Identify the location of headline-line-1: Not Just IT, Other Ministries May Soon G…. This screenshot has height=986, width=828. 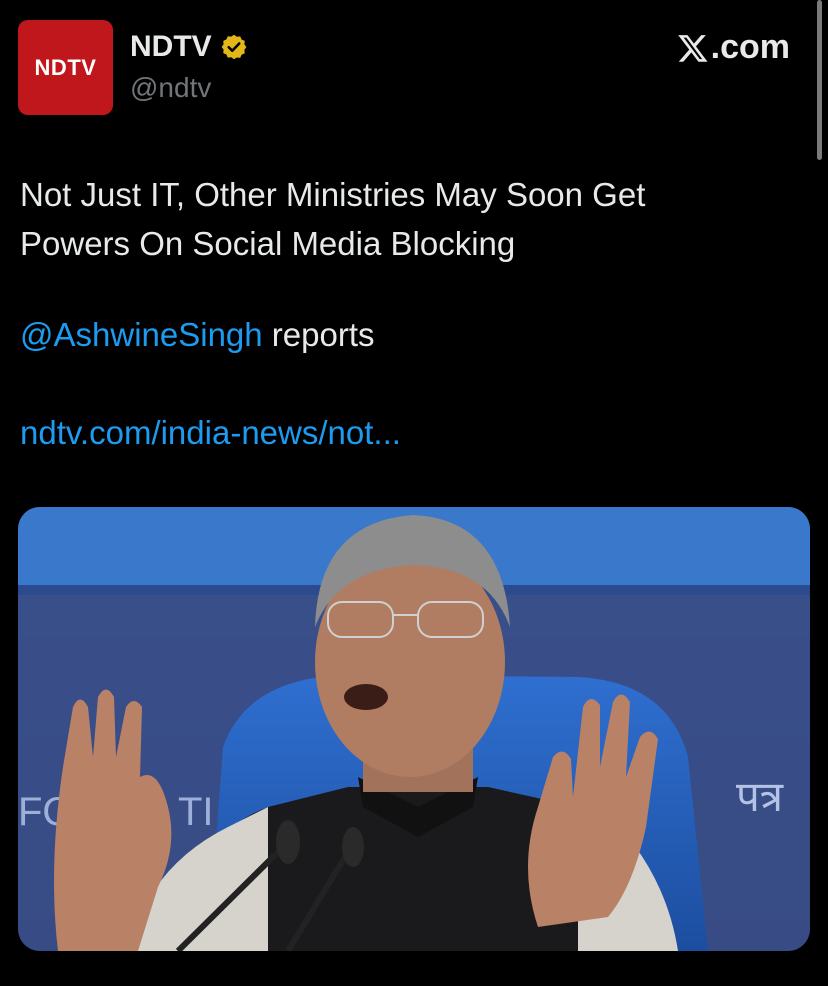
(333, 194).